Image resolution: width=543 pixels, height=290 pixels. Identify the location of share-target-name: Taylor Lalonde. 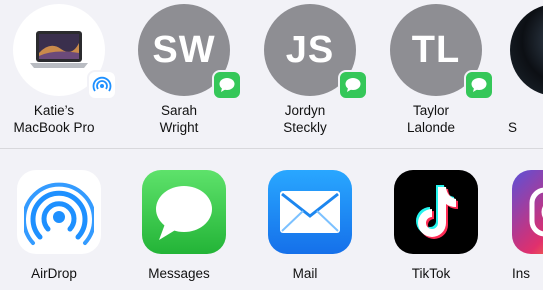
(431, 119).